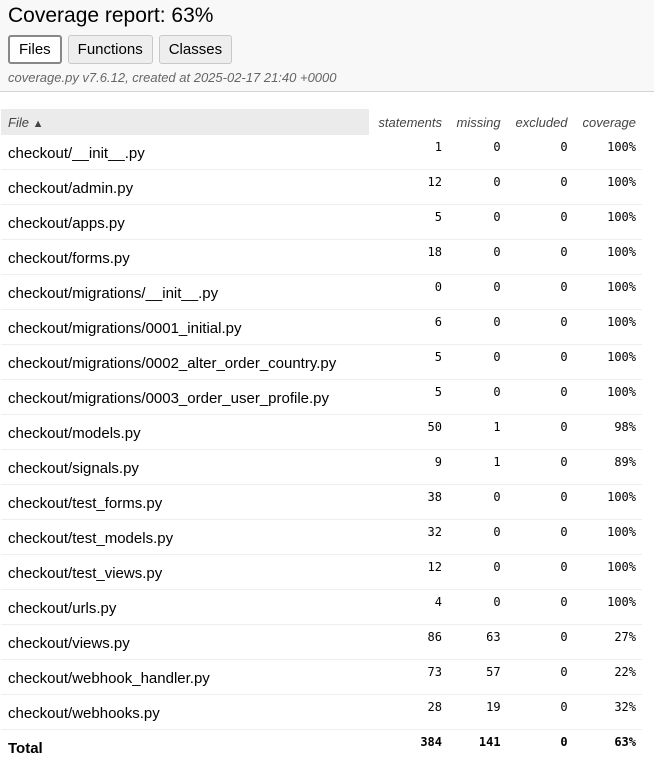 This screenshot has height=764, width=654. What do you see at coordinates (408, 257) in the screenshot?
I see `statements-cell: 18` at bounding box center [408, 257].